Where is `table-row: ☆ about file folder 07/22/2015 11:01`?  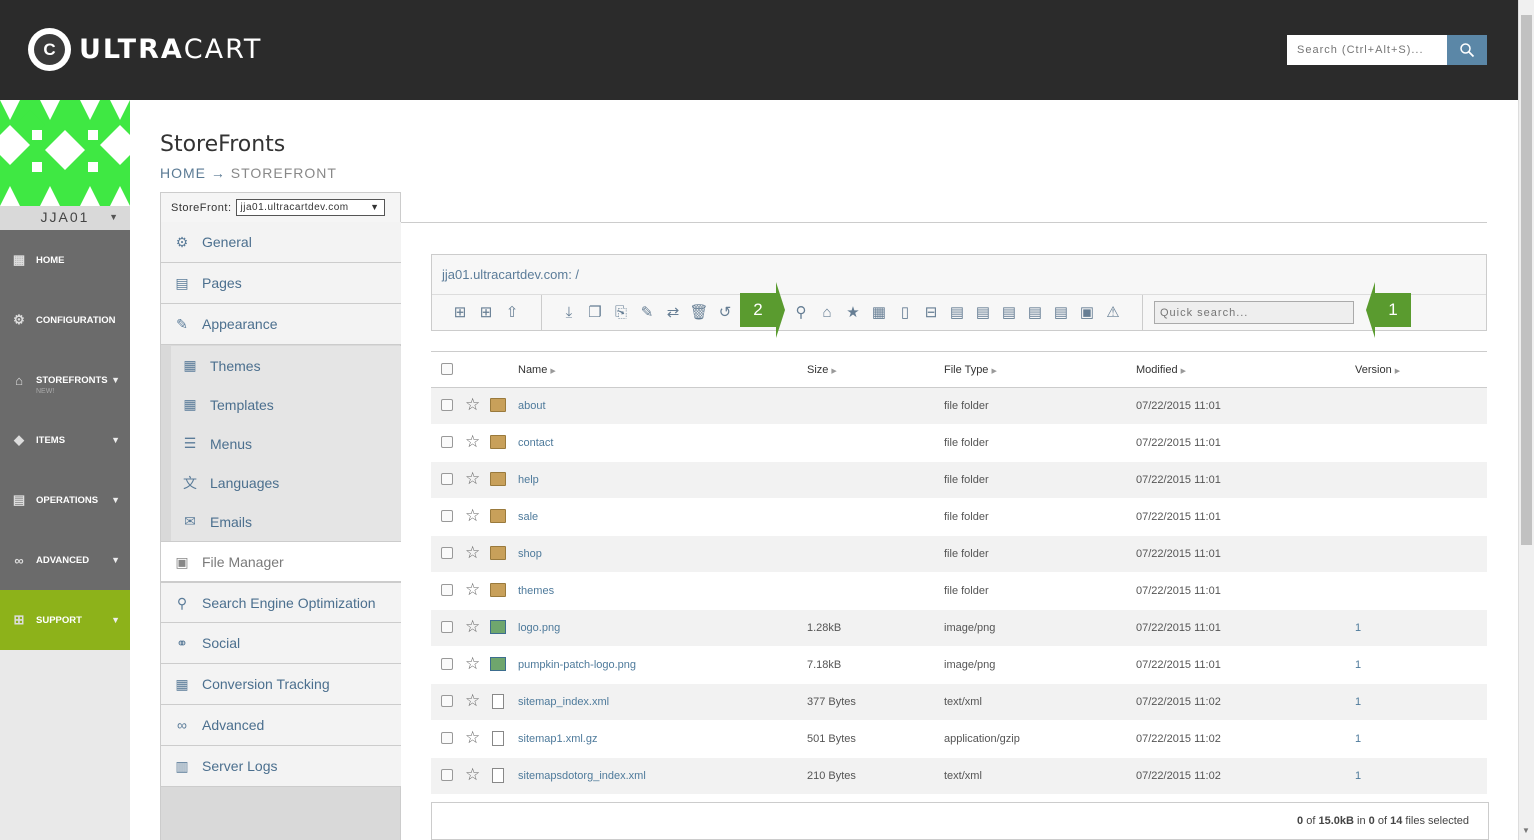
table-row: ☆ about file folder 07/22/2015 11:01 is located at coordinates (959, 406).